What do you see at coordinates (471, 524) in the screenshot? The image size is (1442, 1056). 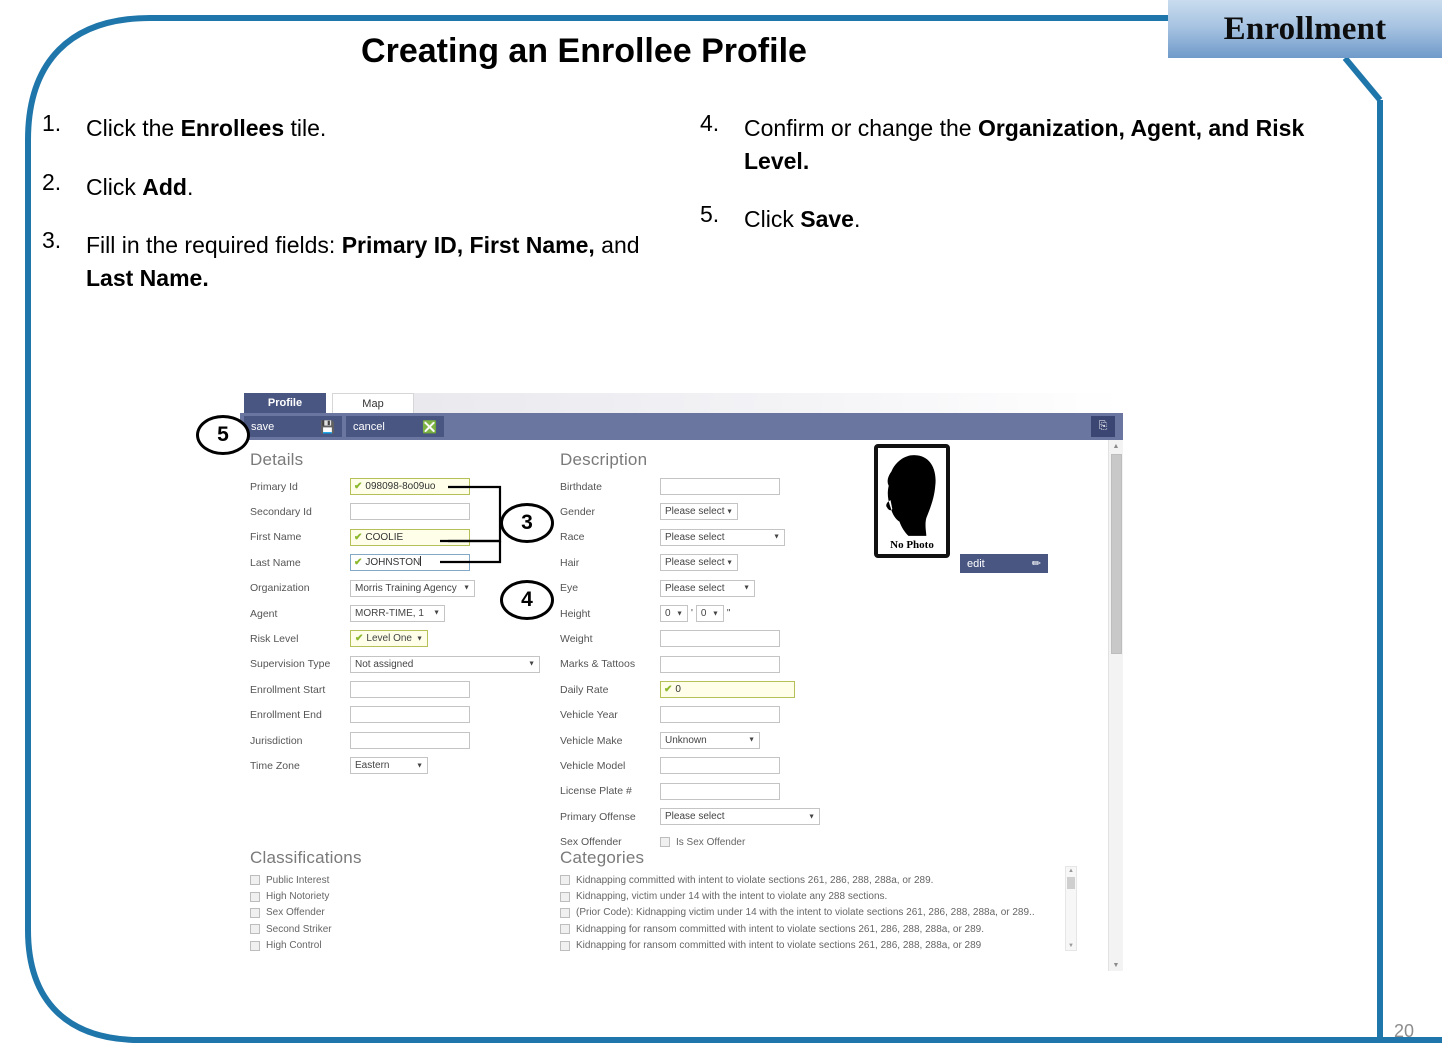 I see `callout-leader-lines` at bounding box center [471, 524].